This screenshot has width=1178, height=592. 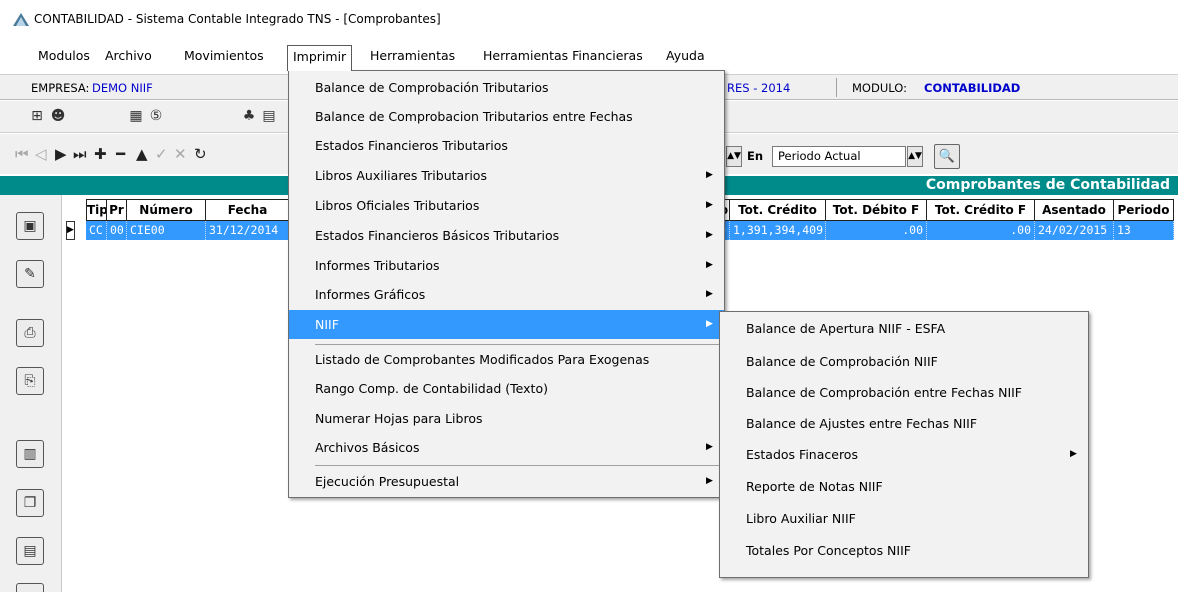 I want to click on print-batch-button: ⎘, so click(x=30, y=381).